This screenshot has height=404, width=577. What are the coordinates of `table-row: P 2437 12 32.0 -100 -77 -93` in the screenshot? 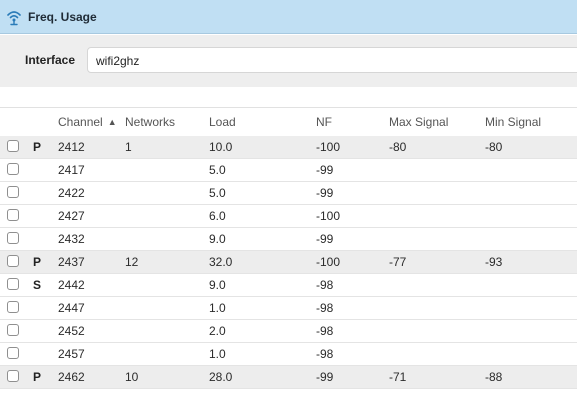 It's located at (288, 262).